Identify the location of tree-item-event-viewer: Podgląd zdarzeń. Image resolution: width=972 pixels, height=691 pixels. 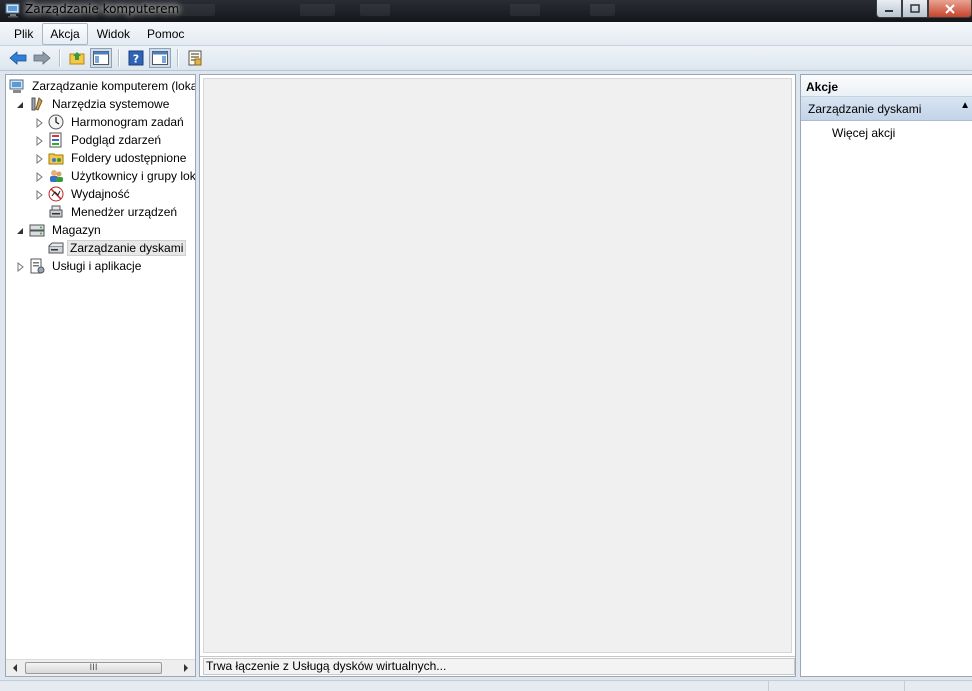
(99, 140).